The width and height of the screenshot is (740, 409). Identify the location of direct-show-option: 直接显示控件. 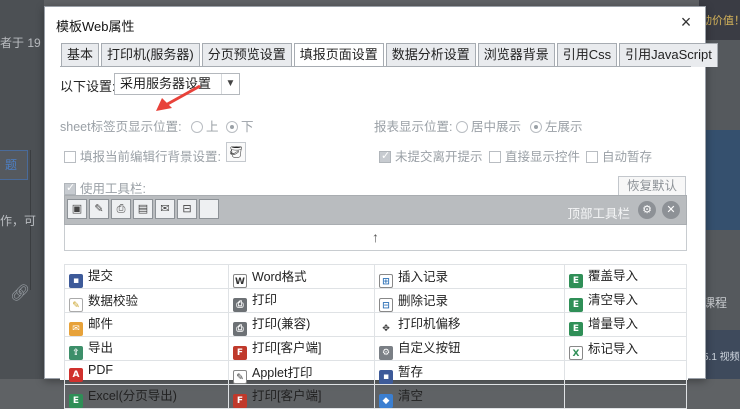
(534, 155).